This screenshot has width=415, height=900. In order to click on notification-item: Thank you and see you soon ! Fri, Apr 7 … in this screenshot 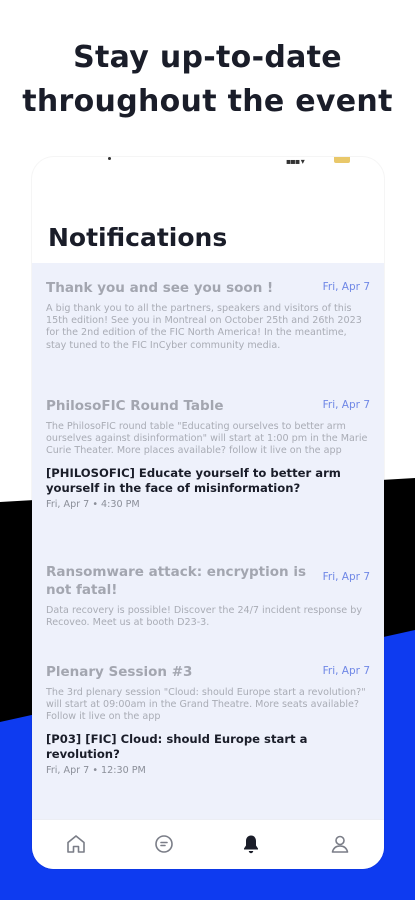, I will do `click(208, 315)`.